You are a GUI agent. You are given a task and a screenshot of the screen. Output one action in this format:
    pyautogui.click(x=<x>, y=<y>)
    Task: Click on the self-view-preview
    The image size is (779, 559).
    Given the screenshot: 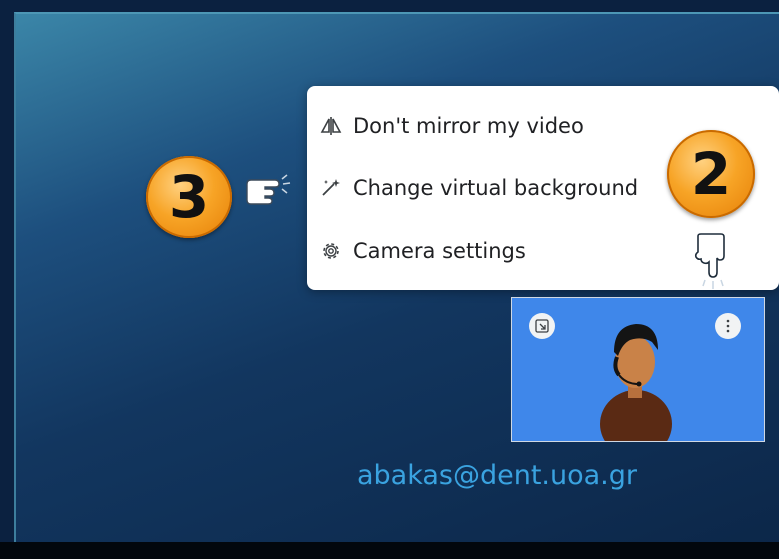 What is the action you would take?
    pyautogui.click(x=638, y=369)
    